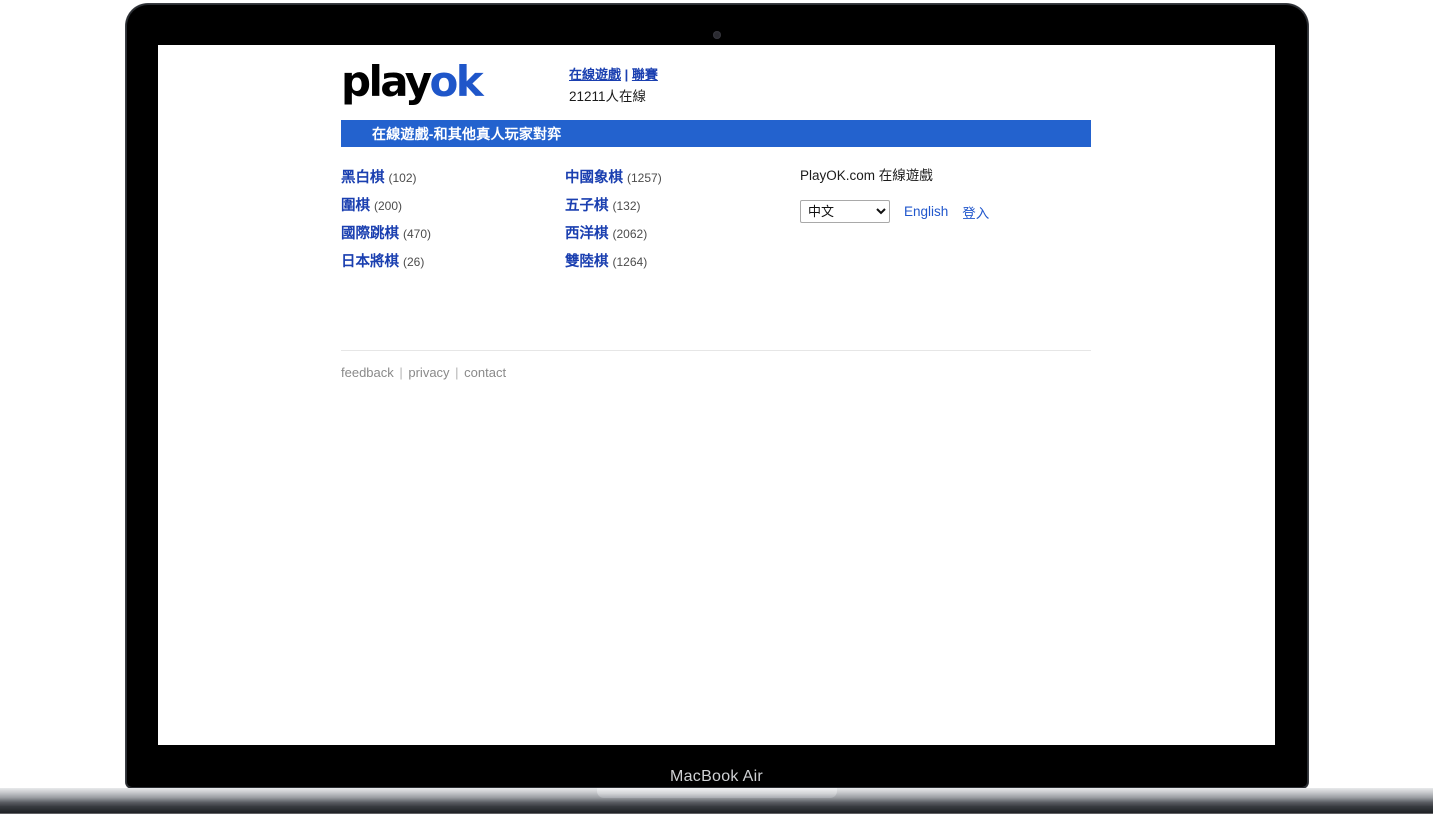 The height and width of the screenshot is (823, 1433). Describe the element at coordinates (363, 178) in the screenshot. I see `game-link-othello: 黑白棋` at that location.